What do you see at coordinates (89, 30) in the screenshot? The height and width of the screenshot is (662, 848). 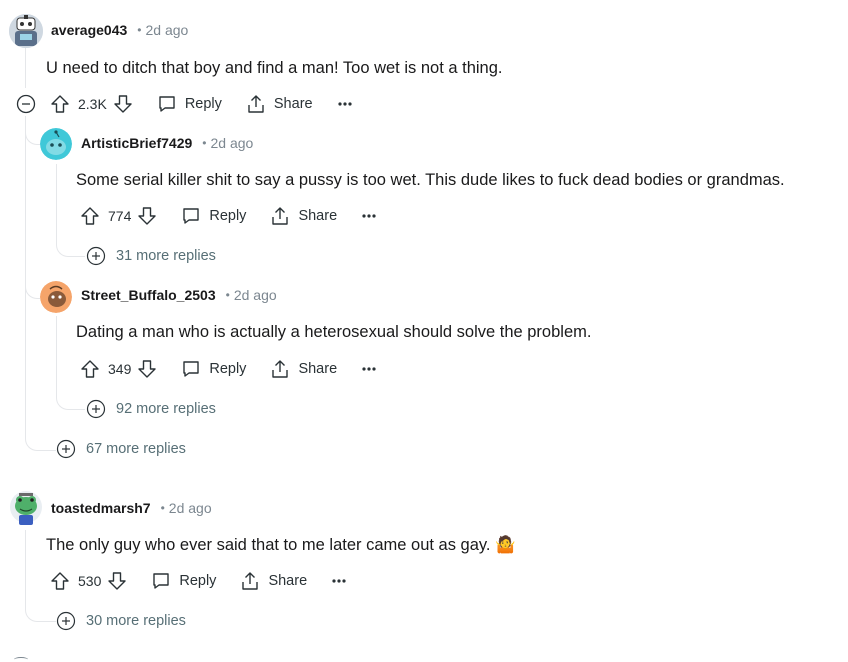 I see `author-name: average043` at bounding box center [89, 30].